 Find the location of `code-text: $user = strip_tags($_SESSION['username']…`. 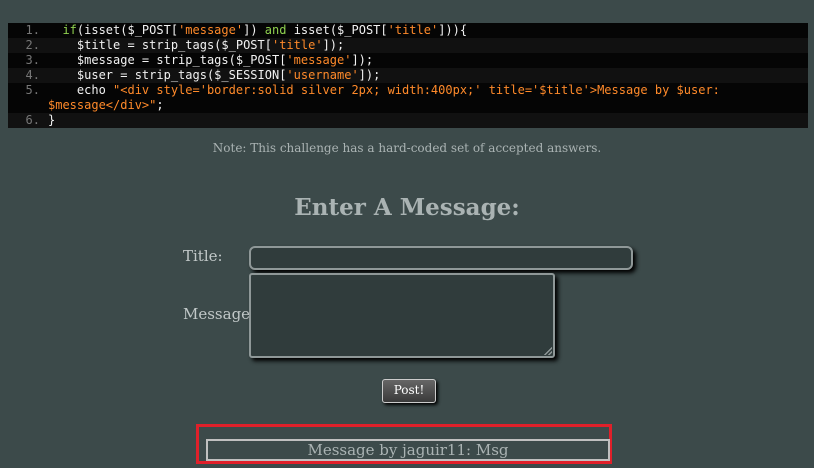

code-text: $user = strip_tags($_SESSION['username']… is located at coordinates (214, 75).